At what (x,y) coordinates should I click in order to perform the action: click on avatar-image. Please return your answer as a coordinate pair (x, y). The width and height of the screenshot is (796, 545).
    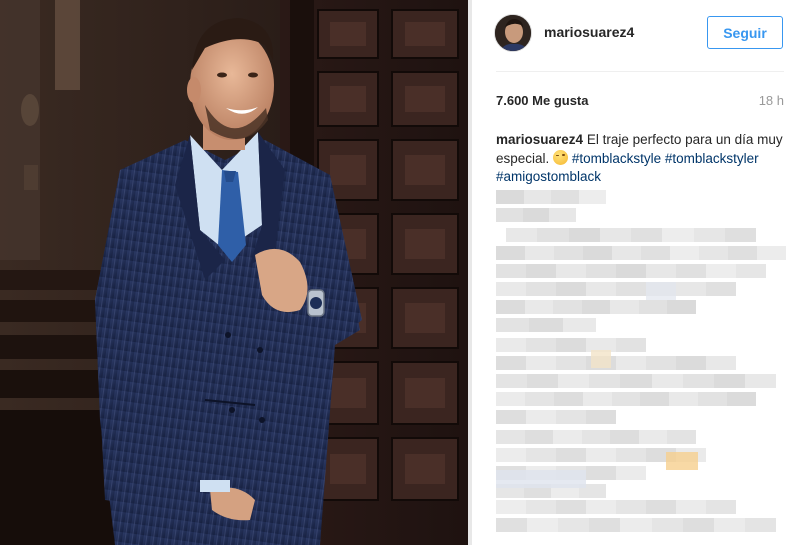
    Looking at the image, I should click on (513, 33).